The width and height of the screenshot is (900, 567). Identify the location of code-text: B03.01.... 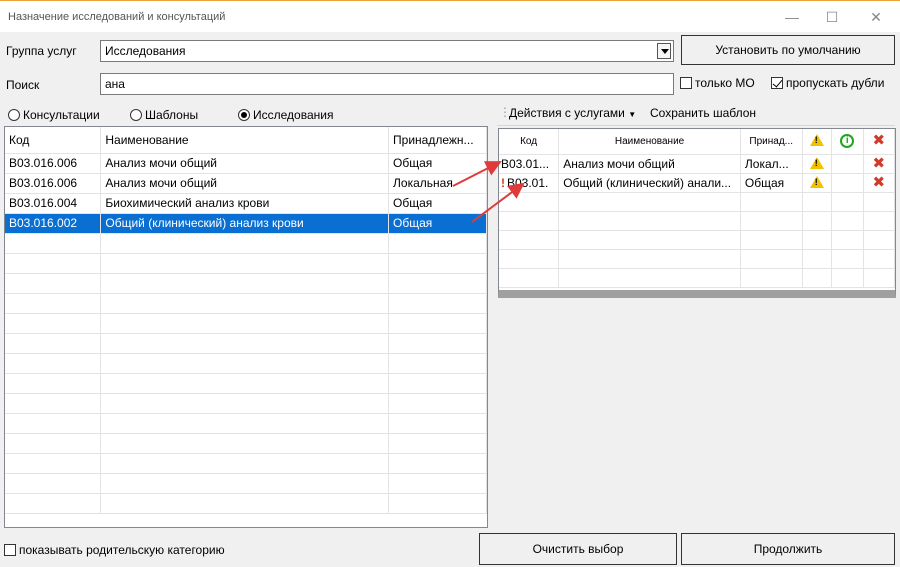
(525, 163).